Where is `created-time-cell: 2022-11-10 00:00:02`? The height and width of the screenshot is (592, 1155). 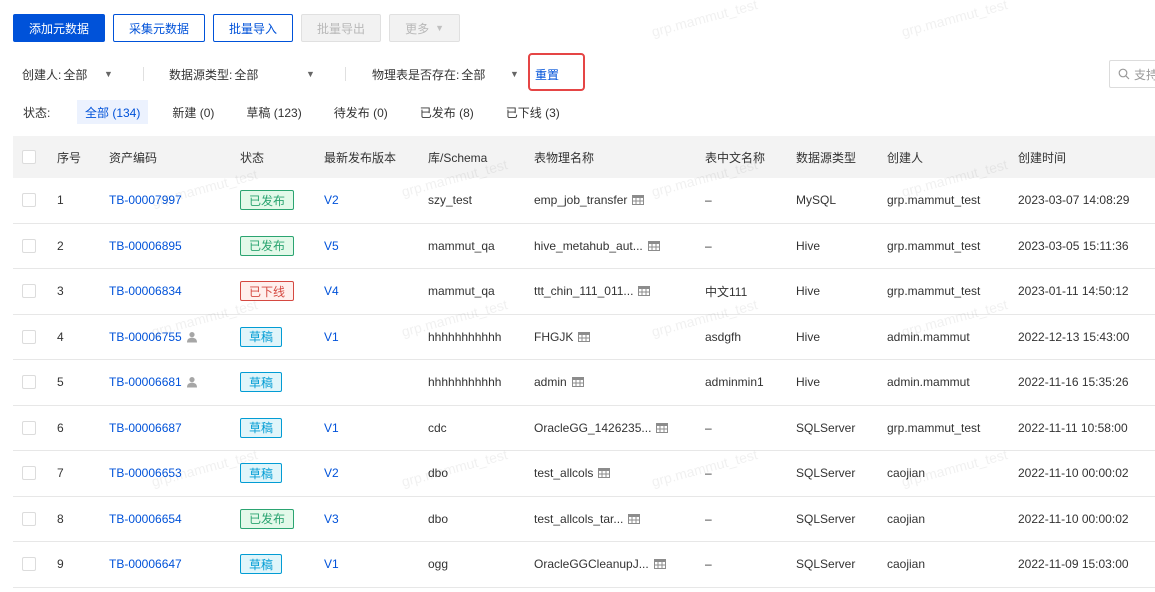 created-time-cell: 2022-11-10 00:00:02 is located at coordinates (1073, 473).